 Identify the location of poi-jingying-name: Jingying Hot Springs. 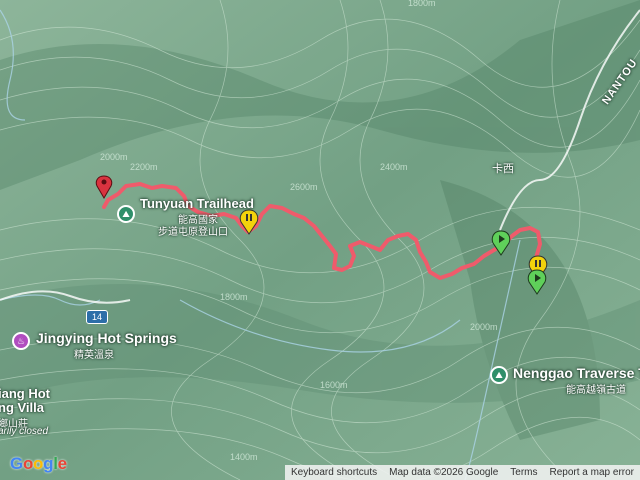
(106, 338).